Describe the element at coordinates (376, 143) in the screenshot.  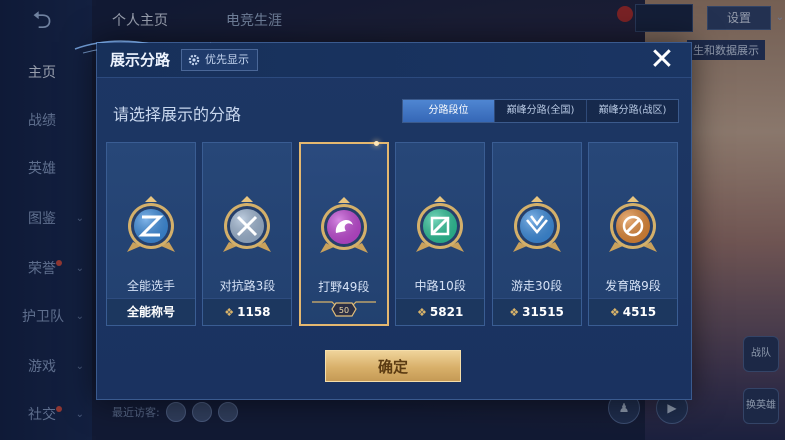
I see `sparkle-icon` at that location.